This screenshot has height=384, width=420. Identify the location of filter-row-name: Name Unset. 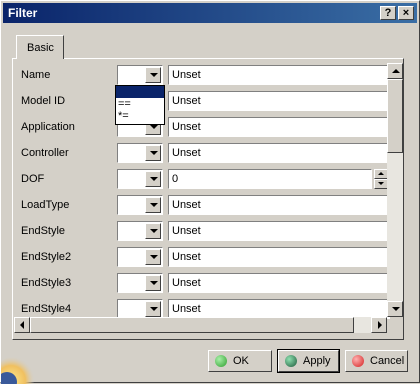
(208, 75).